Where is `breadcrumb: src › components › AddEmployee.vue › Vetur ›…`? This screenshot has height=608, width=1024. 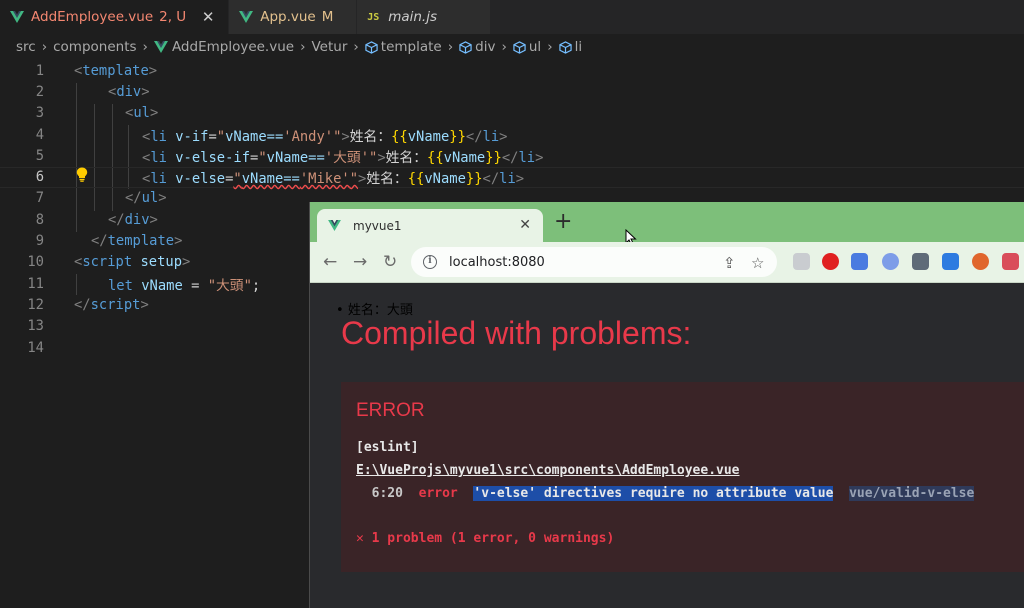 breadcrumb: src › components › AddEmployee.vue › Vetur ›… is located at coordinates (512, 47).